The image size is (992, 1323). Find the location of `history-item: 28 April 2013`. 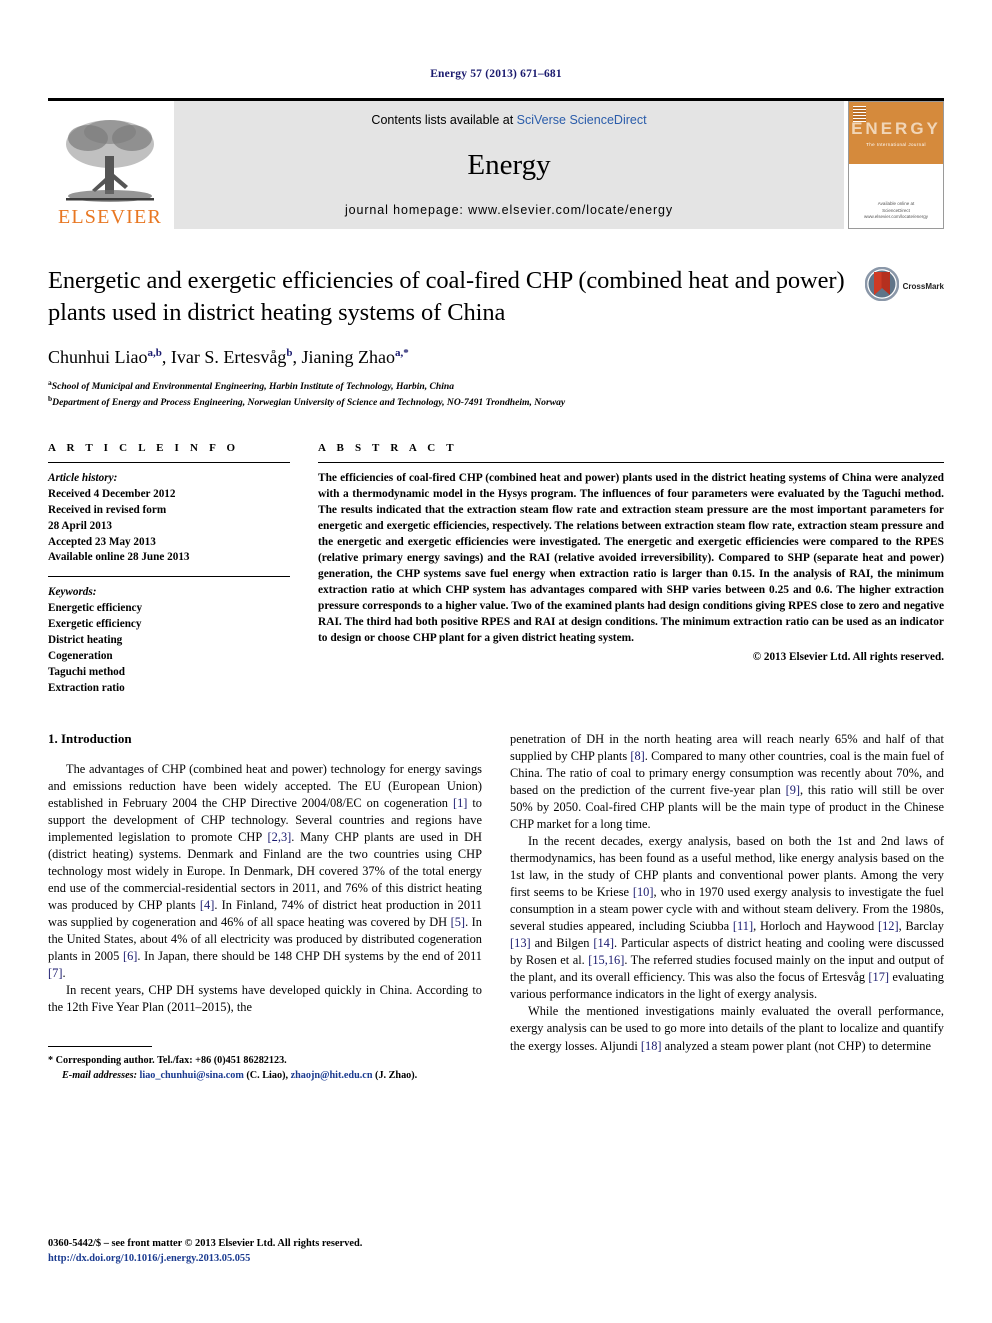

history-item: 28 April 2013 is located at coordinates (80, 525).